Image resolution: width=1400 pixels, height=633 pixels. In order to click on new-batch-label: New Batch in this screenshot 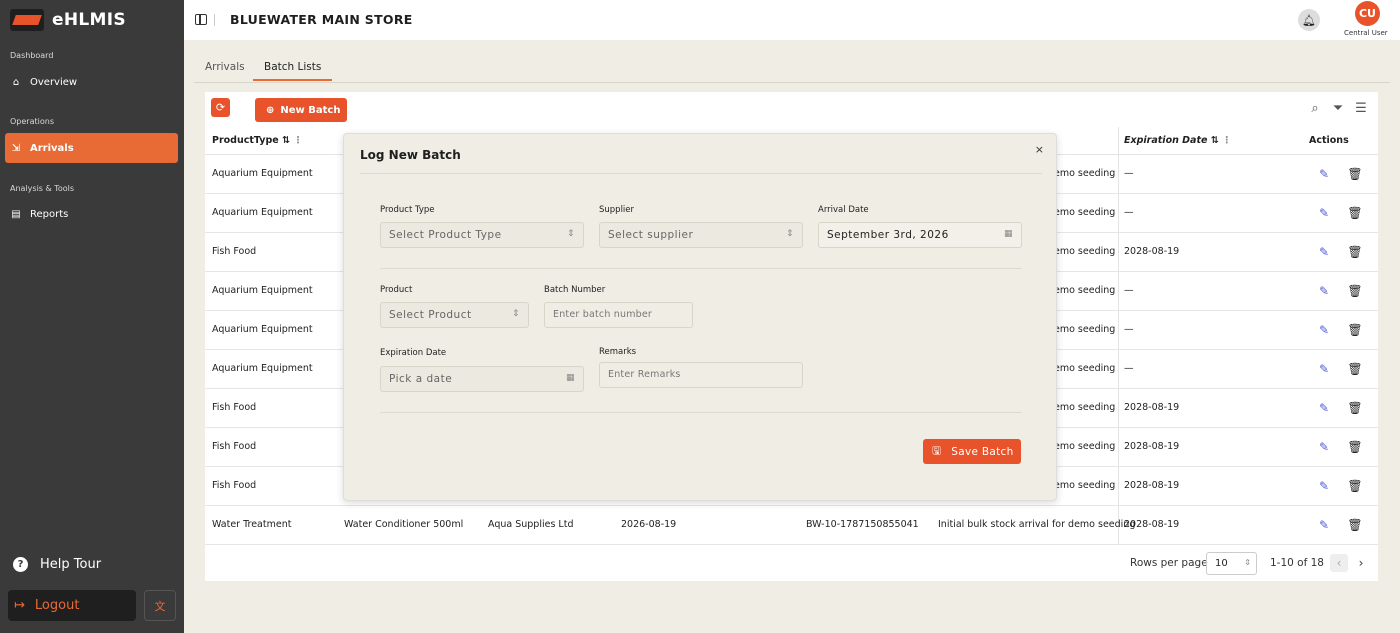, I will do `click(310, 110)`.